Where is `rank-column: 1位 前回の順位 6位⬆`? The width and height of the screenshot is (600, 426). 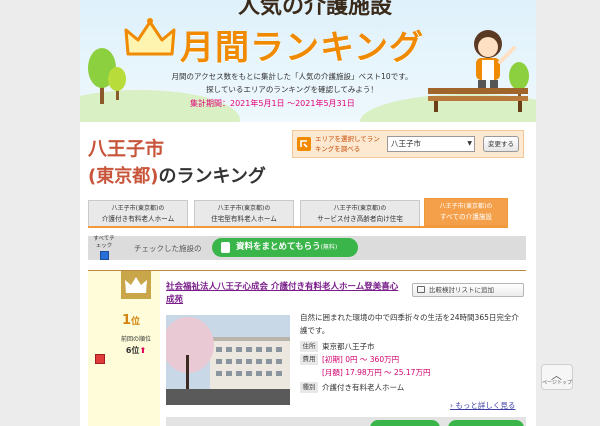
rank-column: 1位 前回の順位 6位⬆ is located at coordinates (135, 348).